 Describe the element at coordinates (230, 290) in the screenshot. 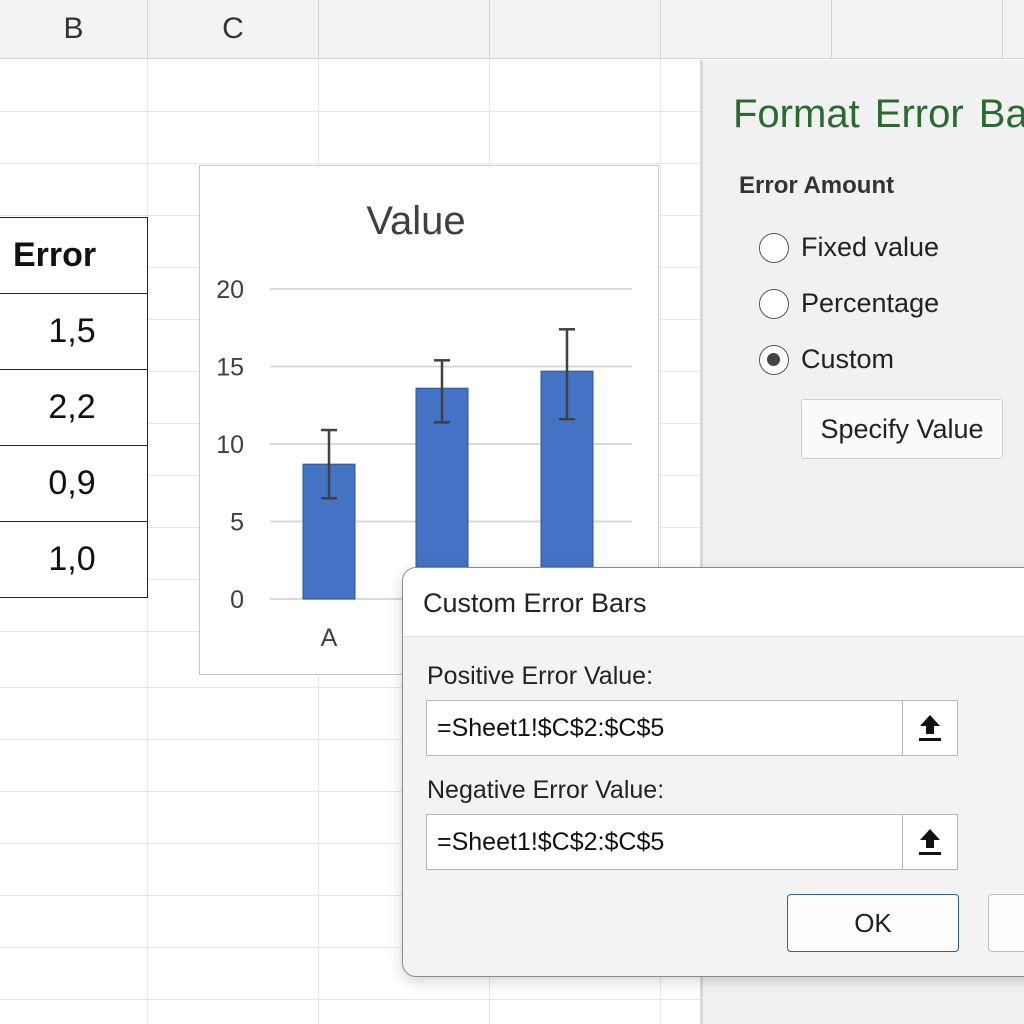

I see `y-tick-label: 20` at that location.